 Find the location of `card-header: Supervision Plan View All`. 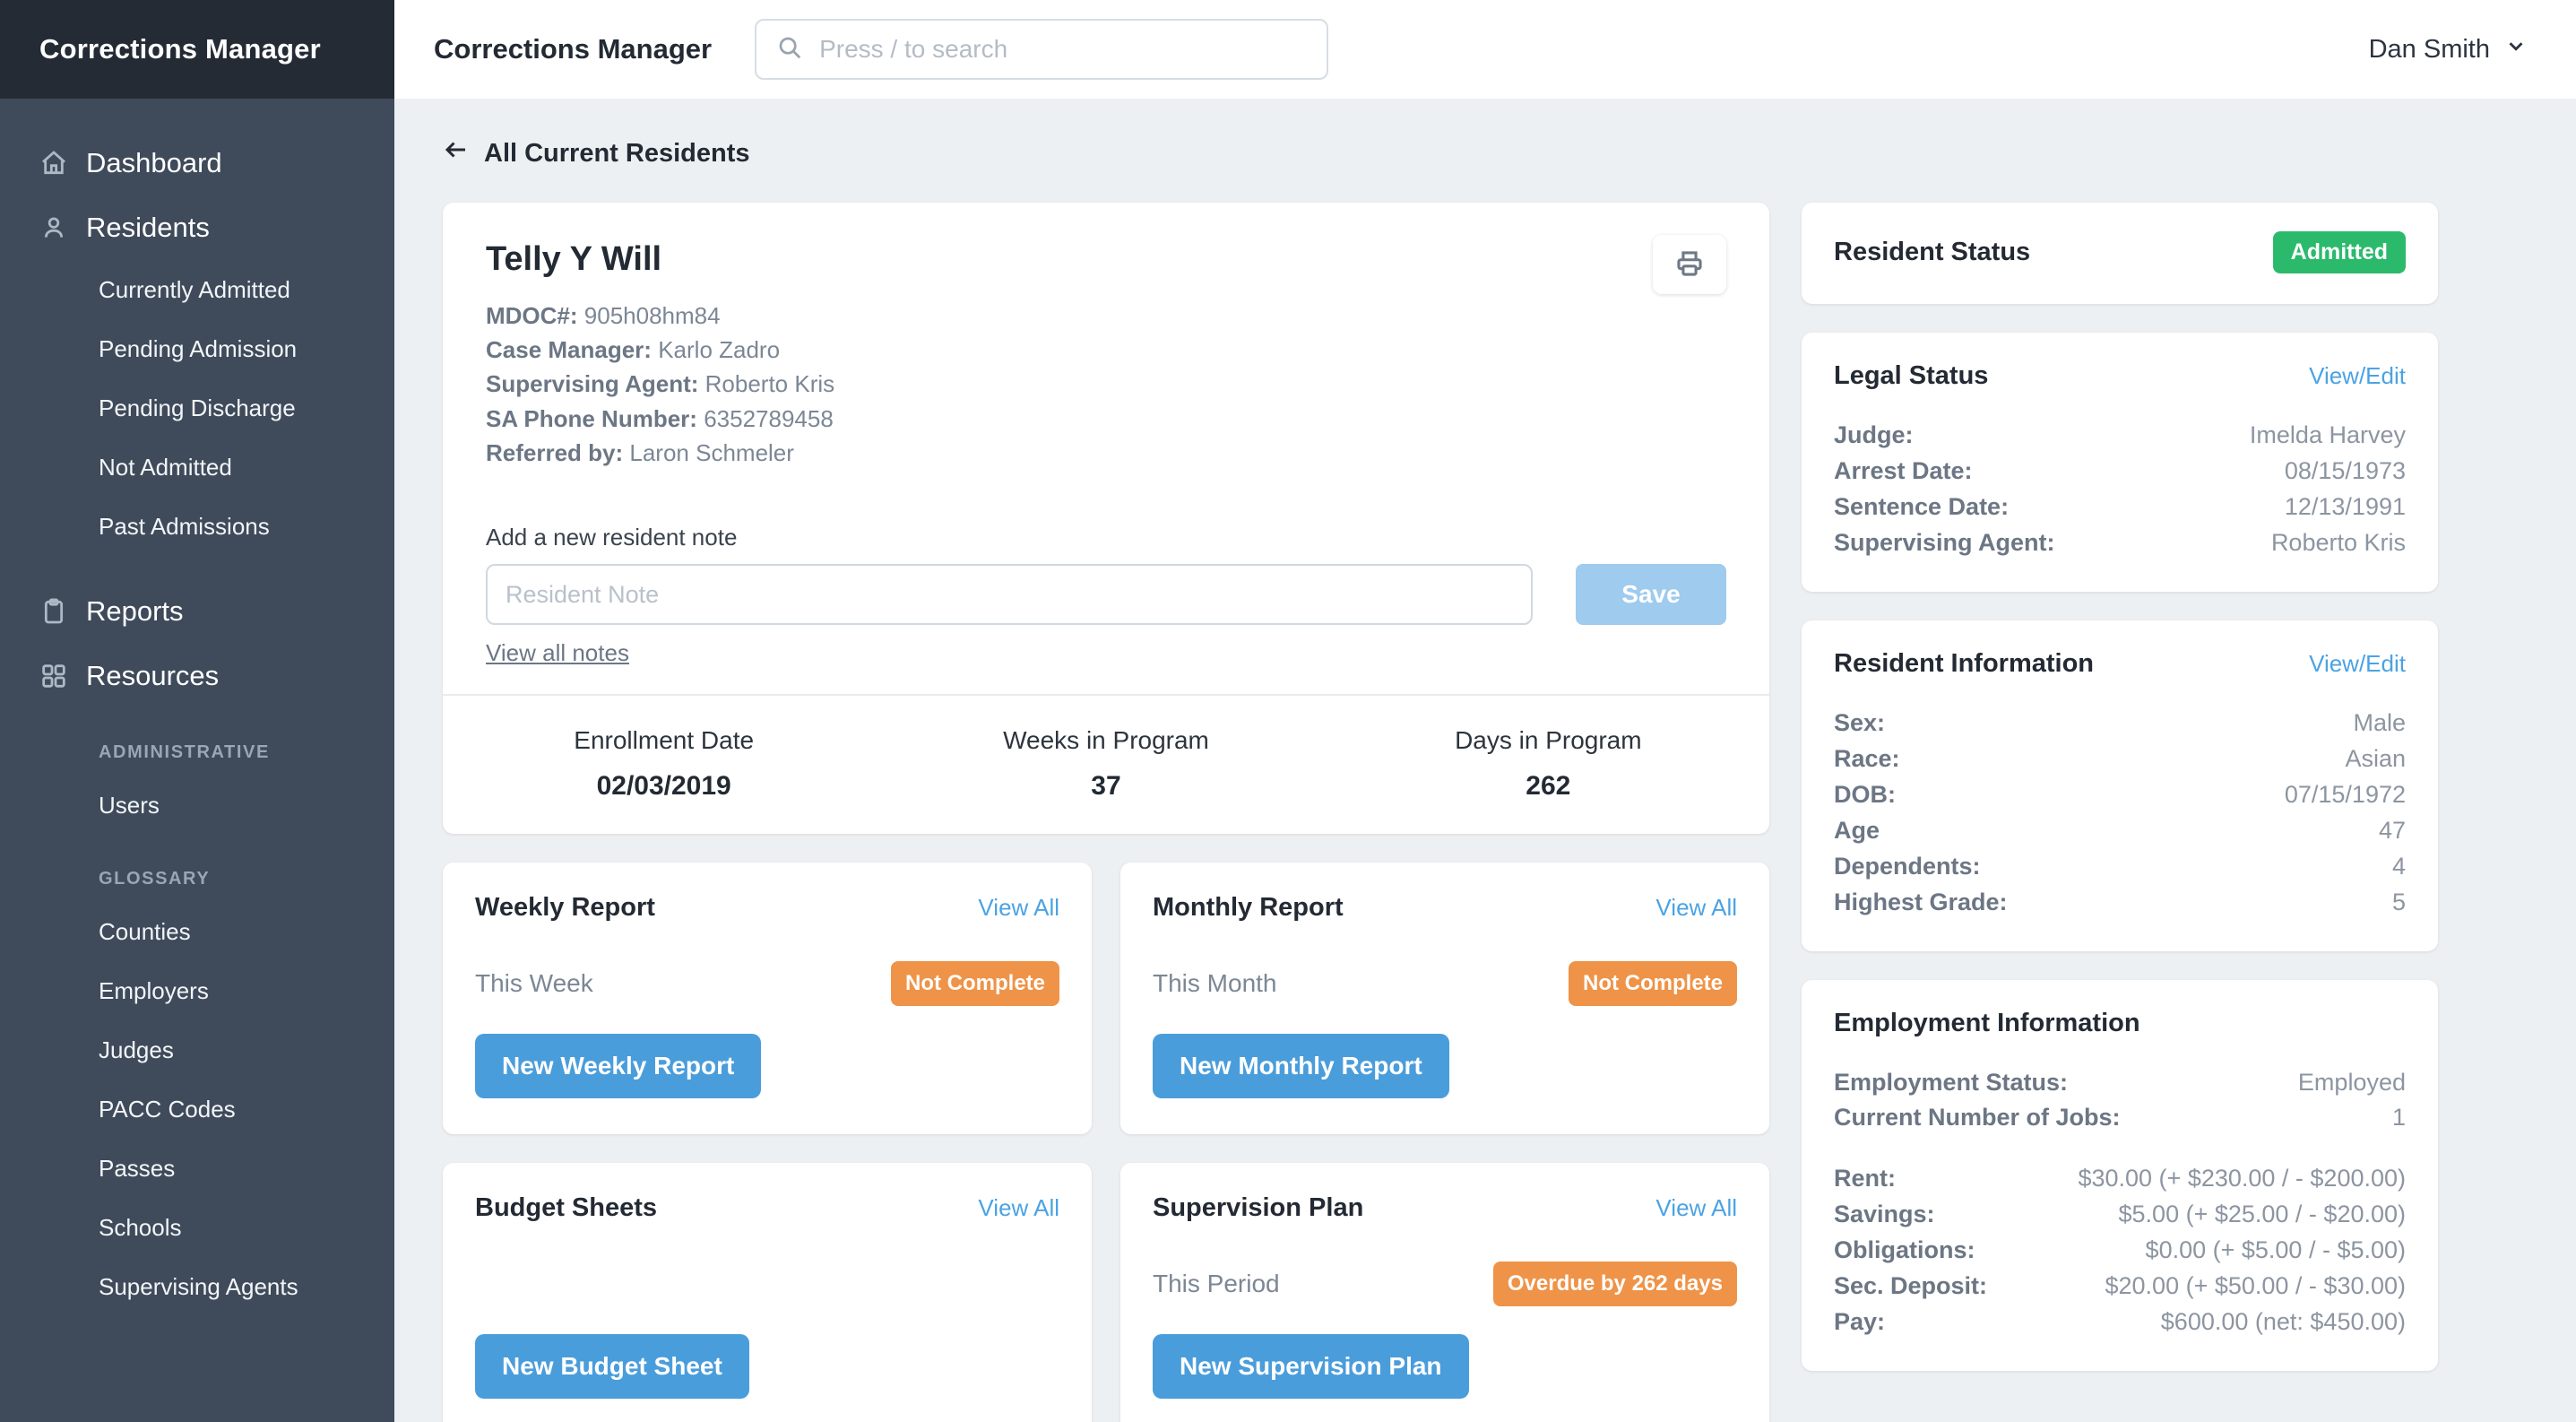

card-header: Supervision Plan View All is located at coordinates (1445, 1208).